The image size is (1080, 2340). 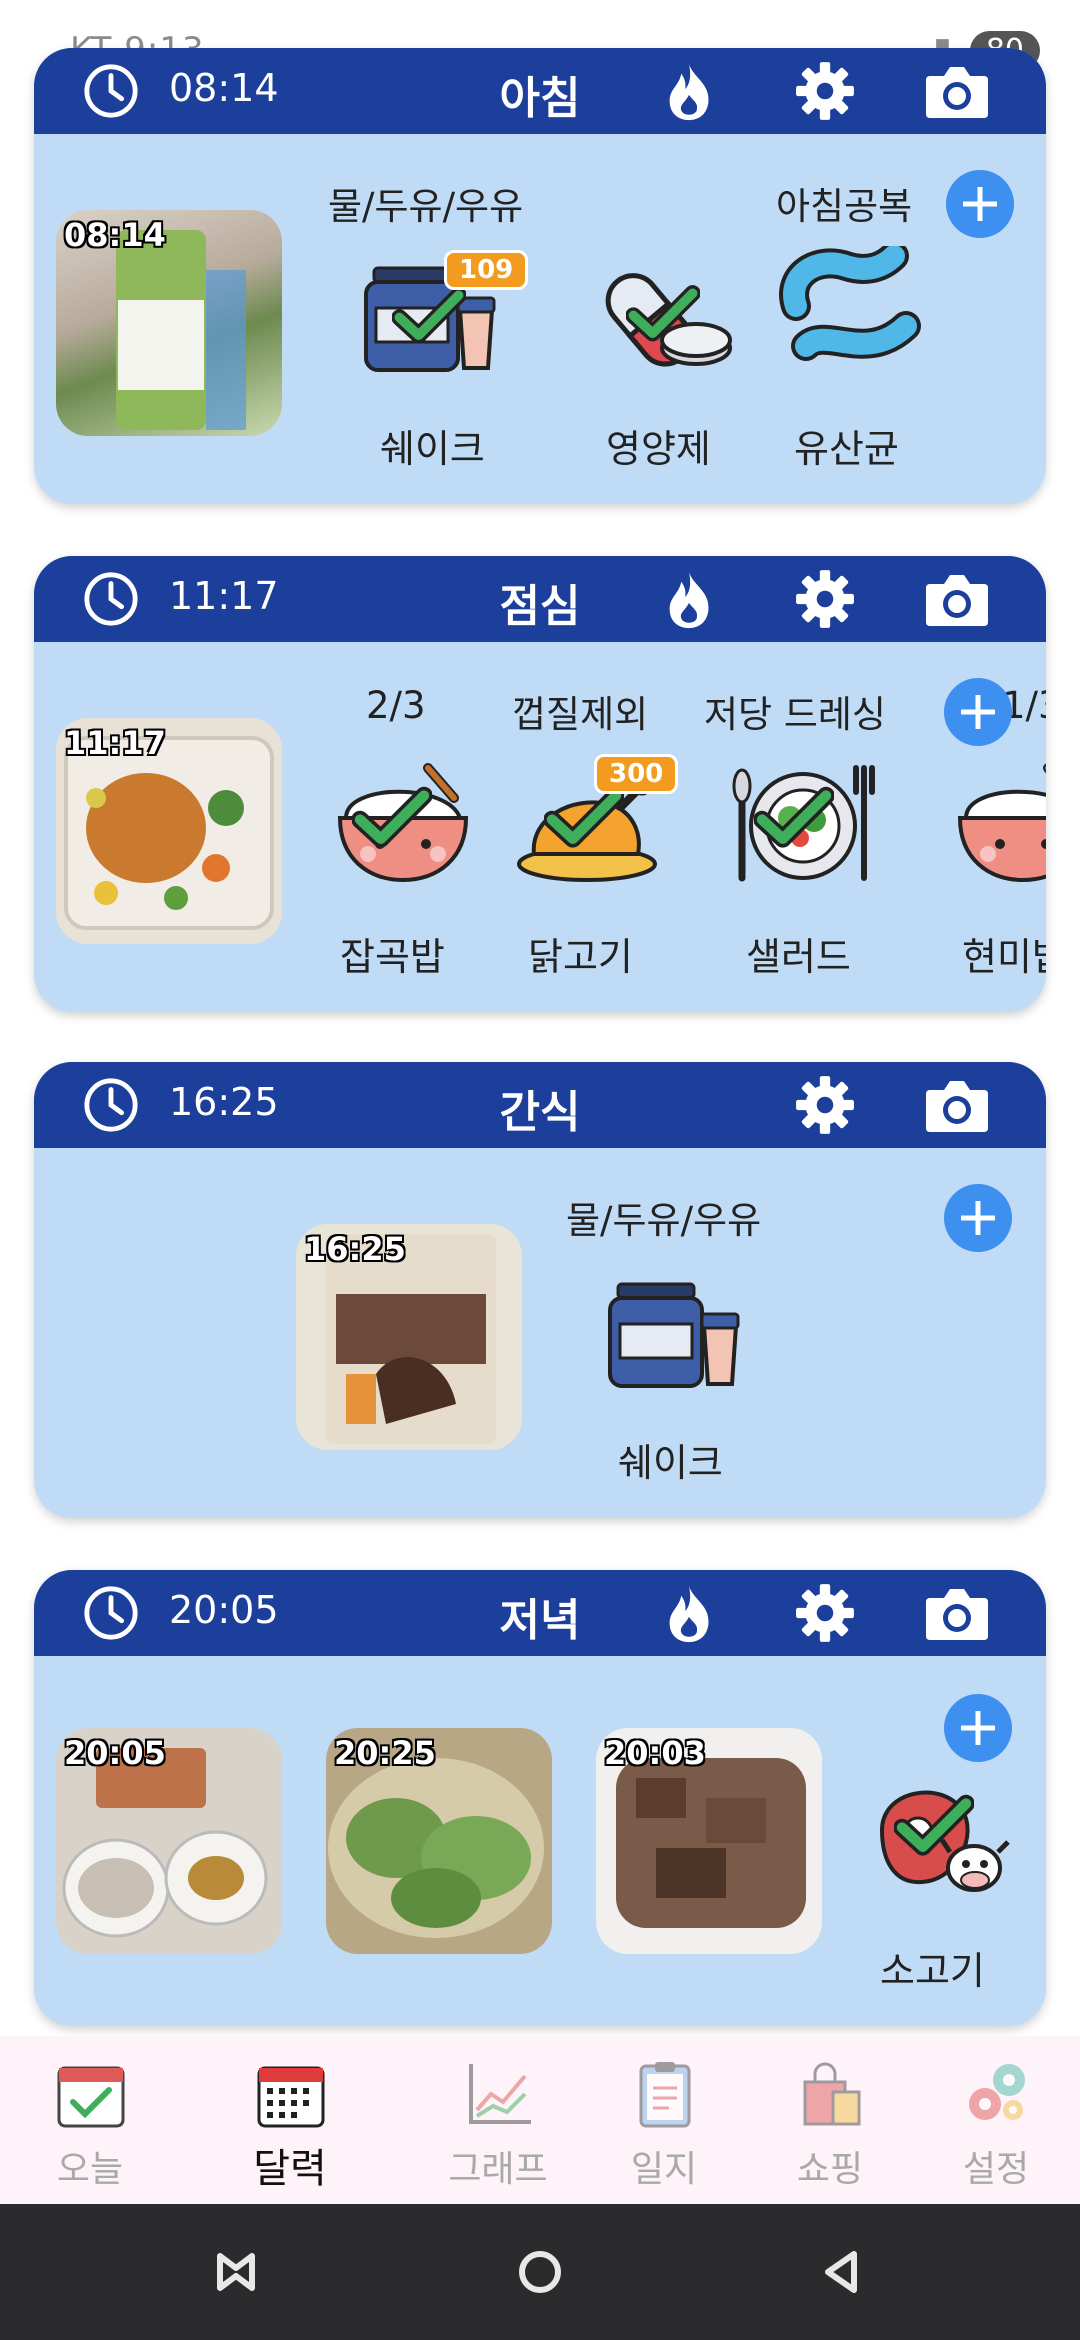 What do you see at coordinates (665, 2095) in the screenshot?
I see `clipboard-icon` at bounding box center [665, 2095].